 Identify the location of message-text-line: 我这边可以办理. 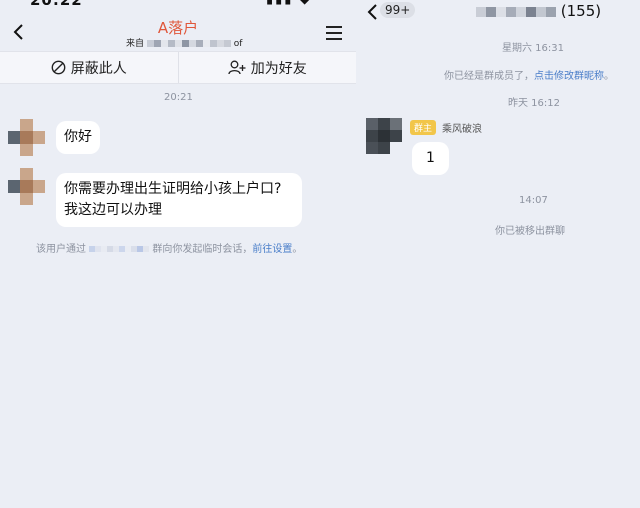
(113, 210).